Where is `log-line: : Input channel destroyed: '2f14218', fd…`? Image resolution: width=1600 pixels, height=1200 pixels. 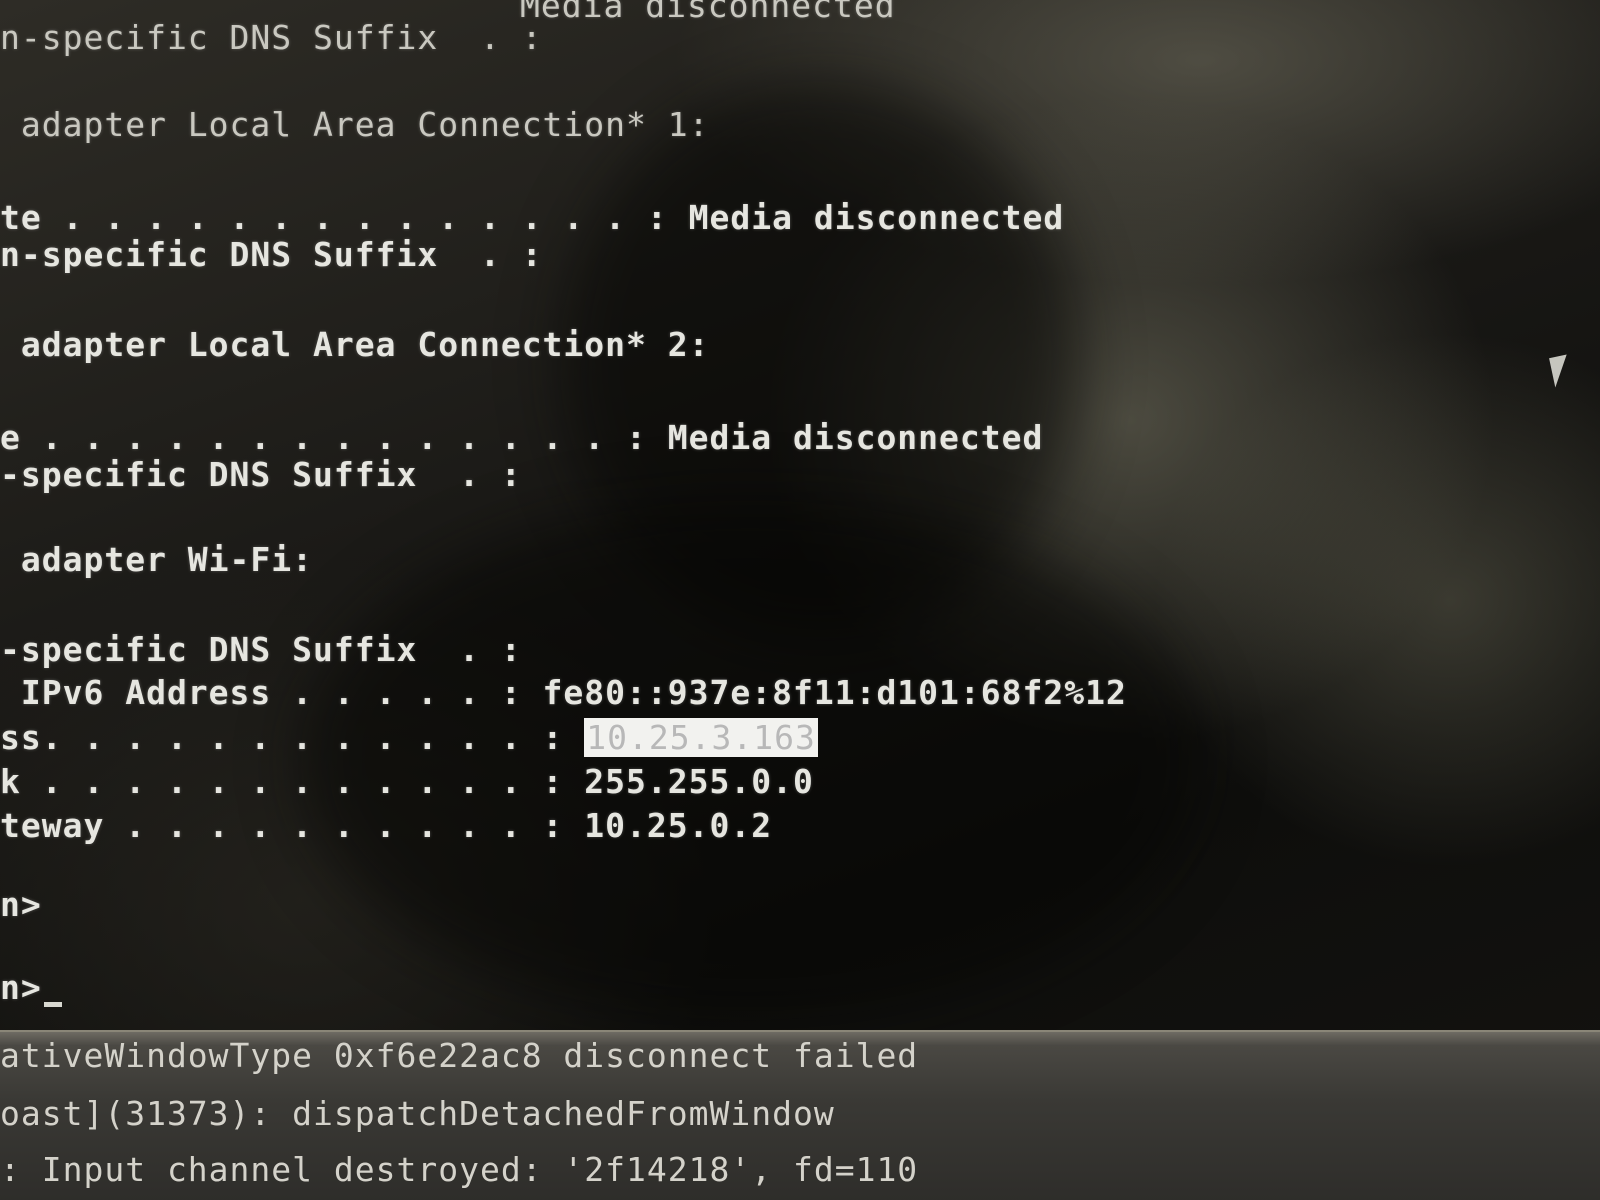 log-line: : Input channel destroyed: '2f14218', fd… is located at coordinates (459, 1169).